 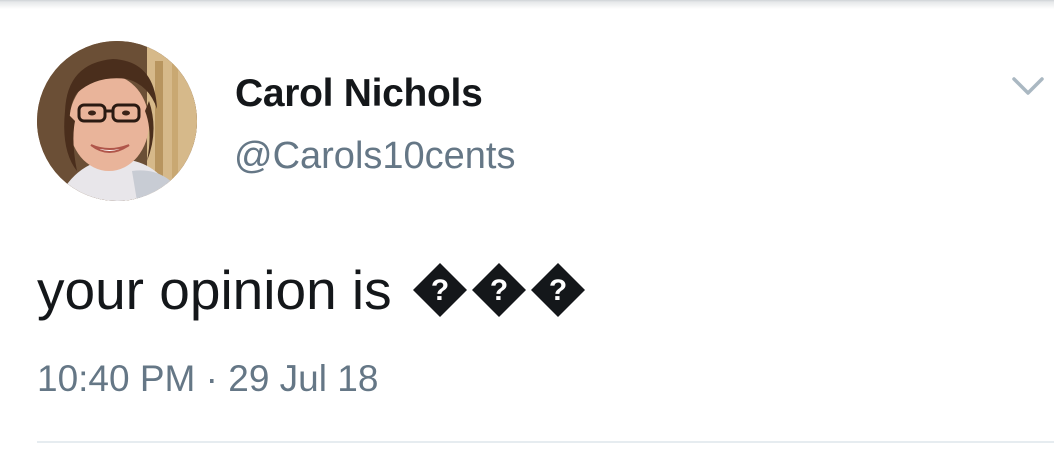 What do you see at coordinates (374, 156) in the screenshot?
I see `author-handle: @Carols10cents` at bounding box center [374, 156].